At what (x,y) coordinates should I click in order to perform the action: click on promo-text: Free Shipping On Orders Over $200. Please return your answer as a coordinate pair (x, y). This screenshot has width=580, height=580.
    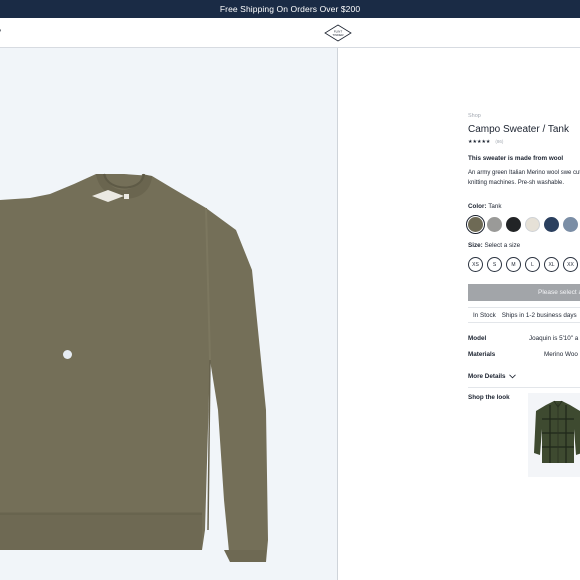
    Looking at the image, I should click on (290, 9).